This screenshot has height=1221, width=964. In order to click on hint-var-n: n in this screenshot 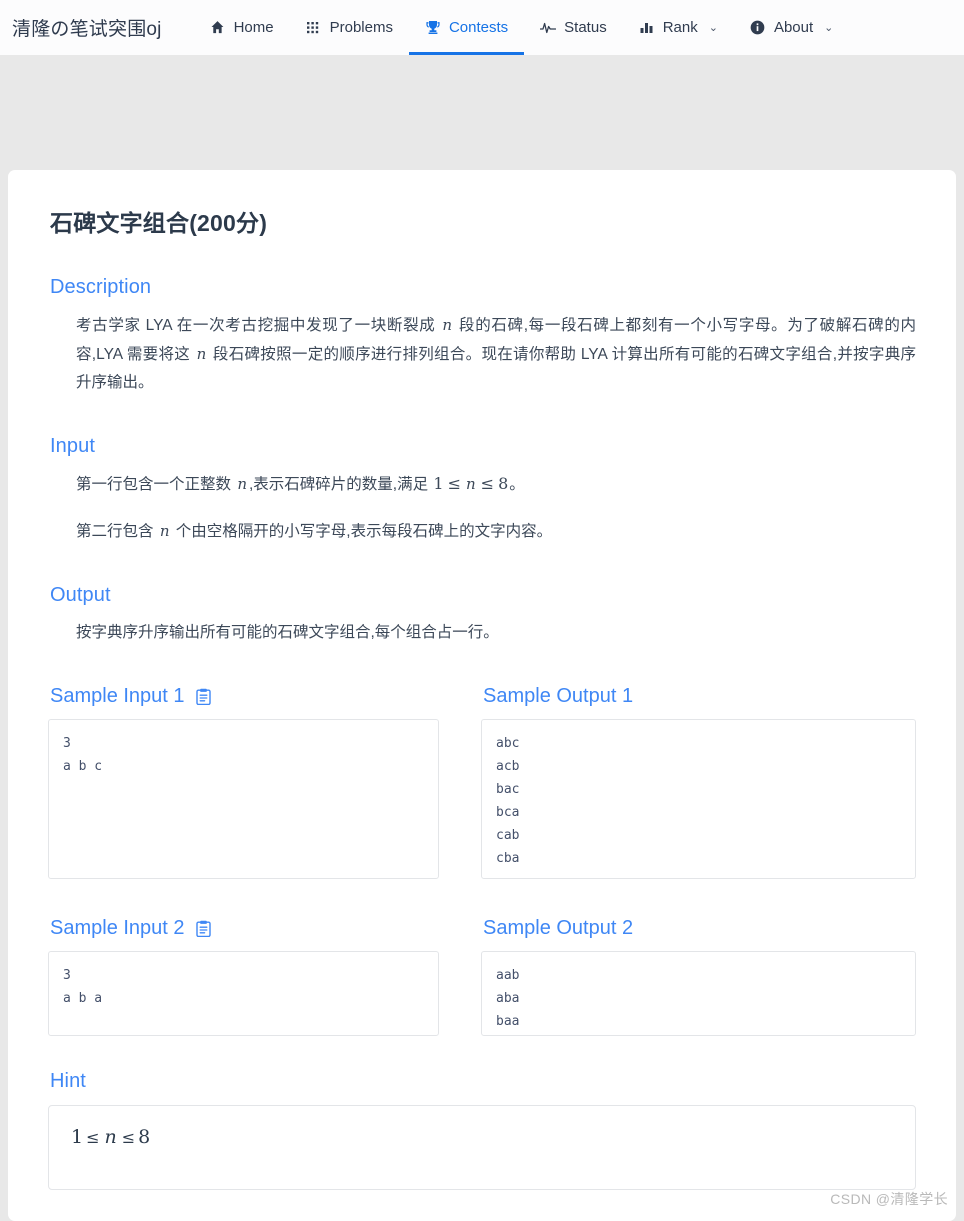, I will do `click(110, 1137)`.